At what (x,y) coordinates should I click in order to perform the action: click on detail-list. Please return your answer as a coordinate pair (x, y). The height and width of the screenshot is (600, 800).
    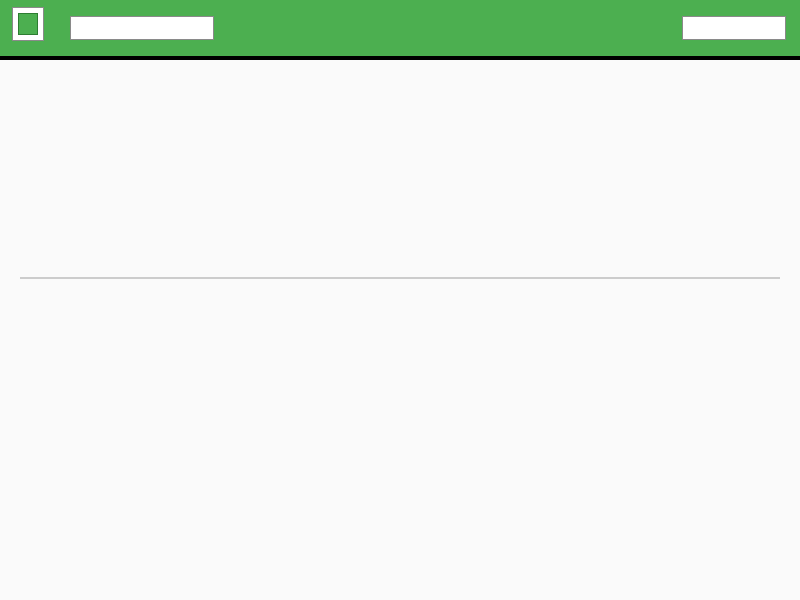
    Looking at the image, I should click on (400, 329).